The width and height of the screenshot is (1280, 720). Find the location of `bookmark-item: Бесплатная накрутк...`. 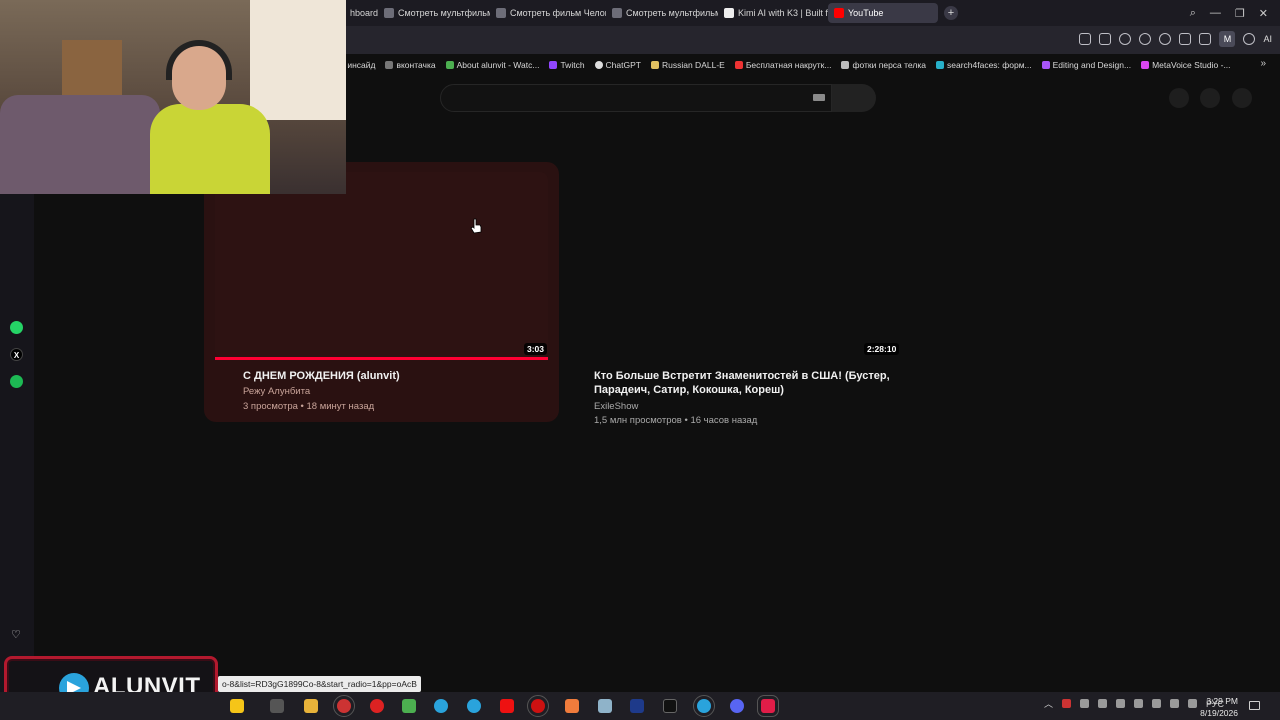

bookmark-item: Бесплатная накрутк... is located at coordinates (782, 65).